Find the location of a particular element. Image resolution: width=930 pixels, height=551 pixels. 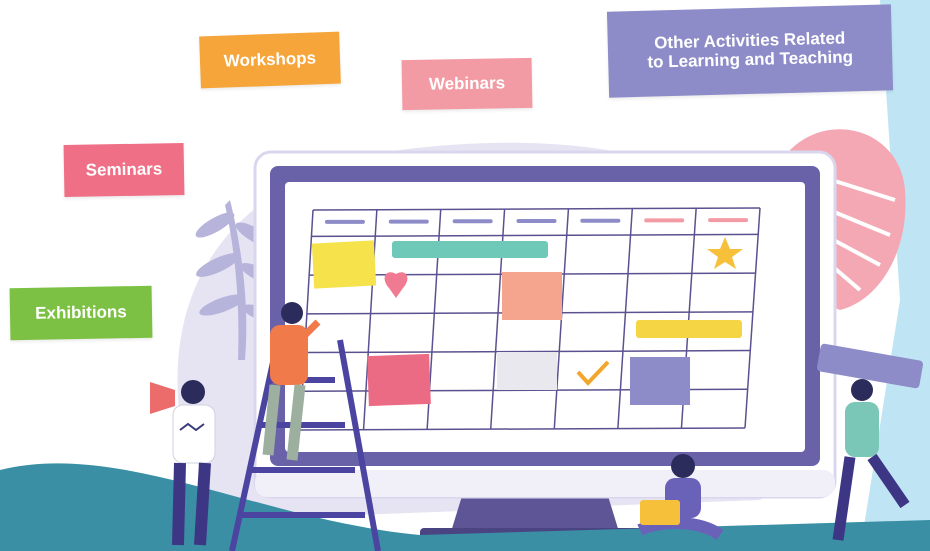

tag-seminars-label: Seminars is located at coordinates (124, 169).